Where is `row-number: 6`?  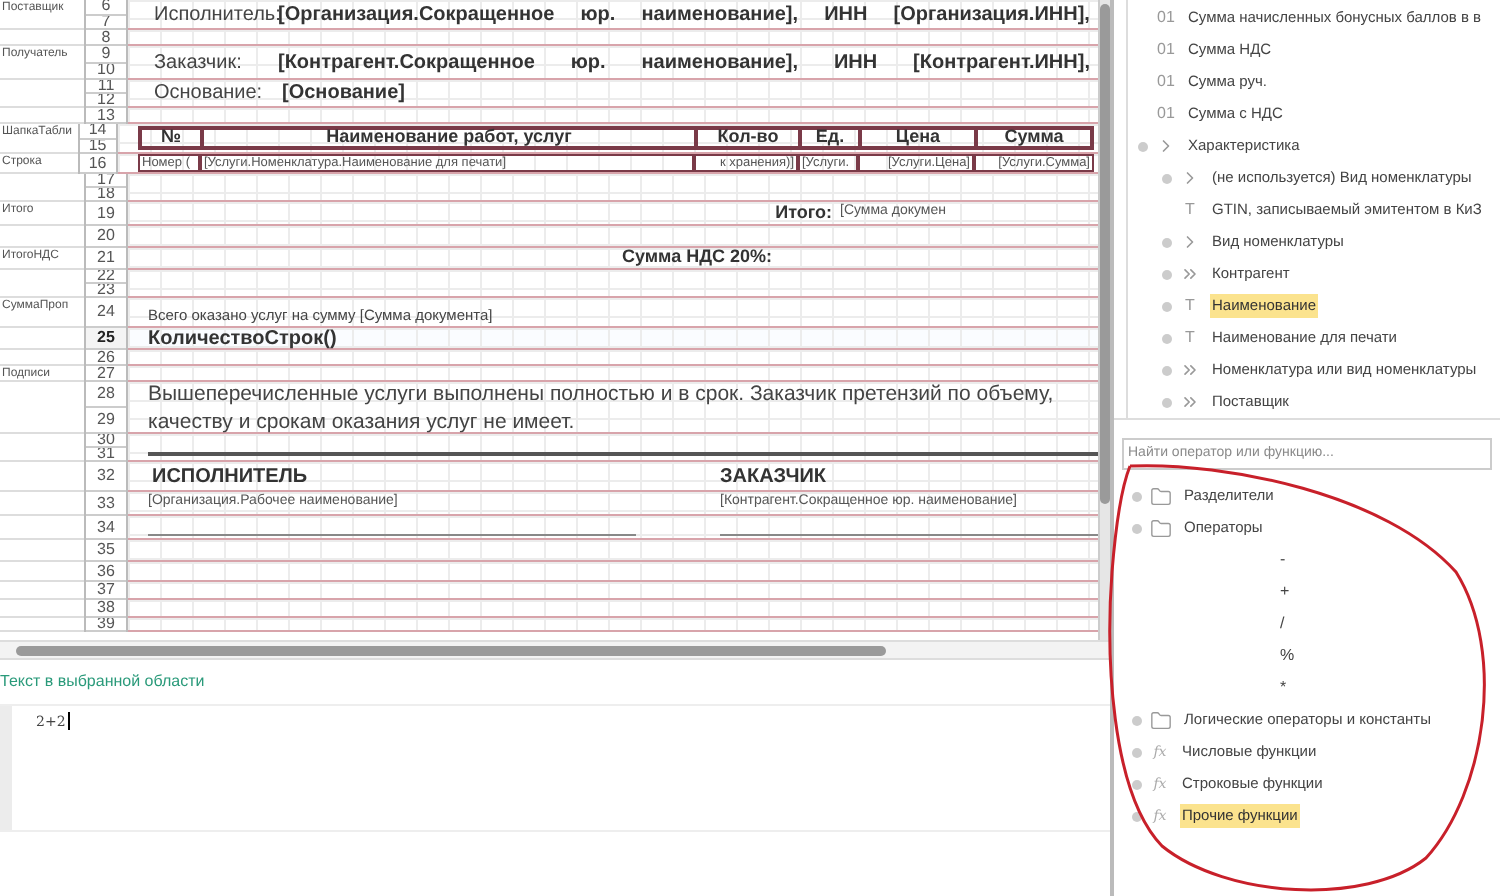
row-number: 6 is located at coordinates (106, 7).